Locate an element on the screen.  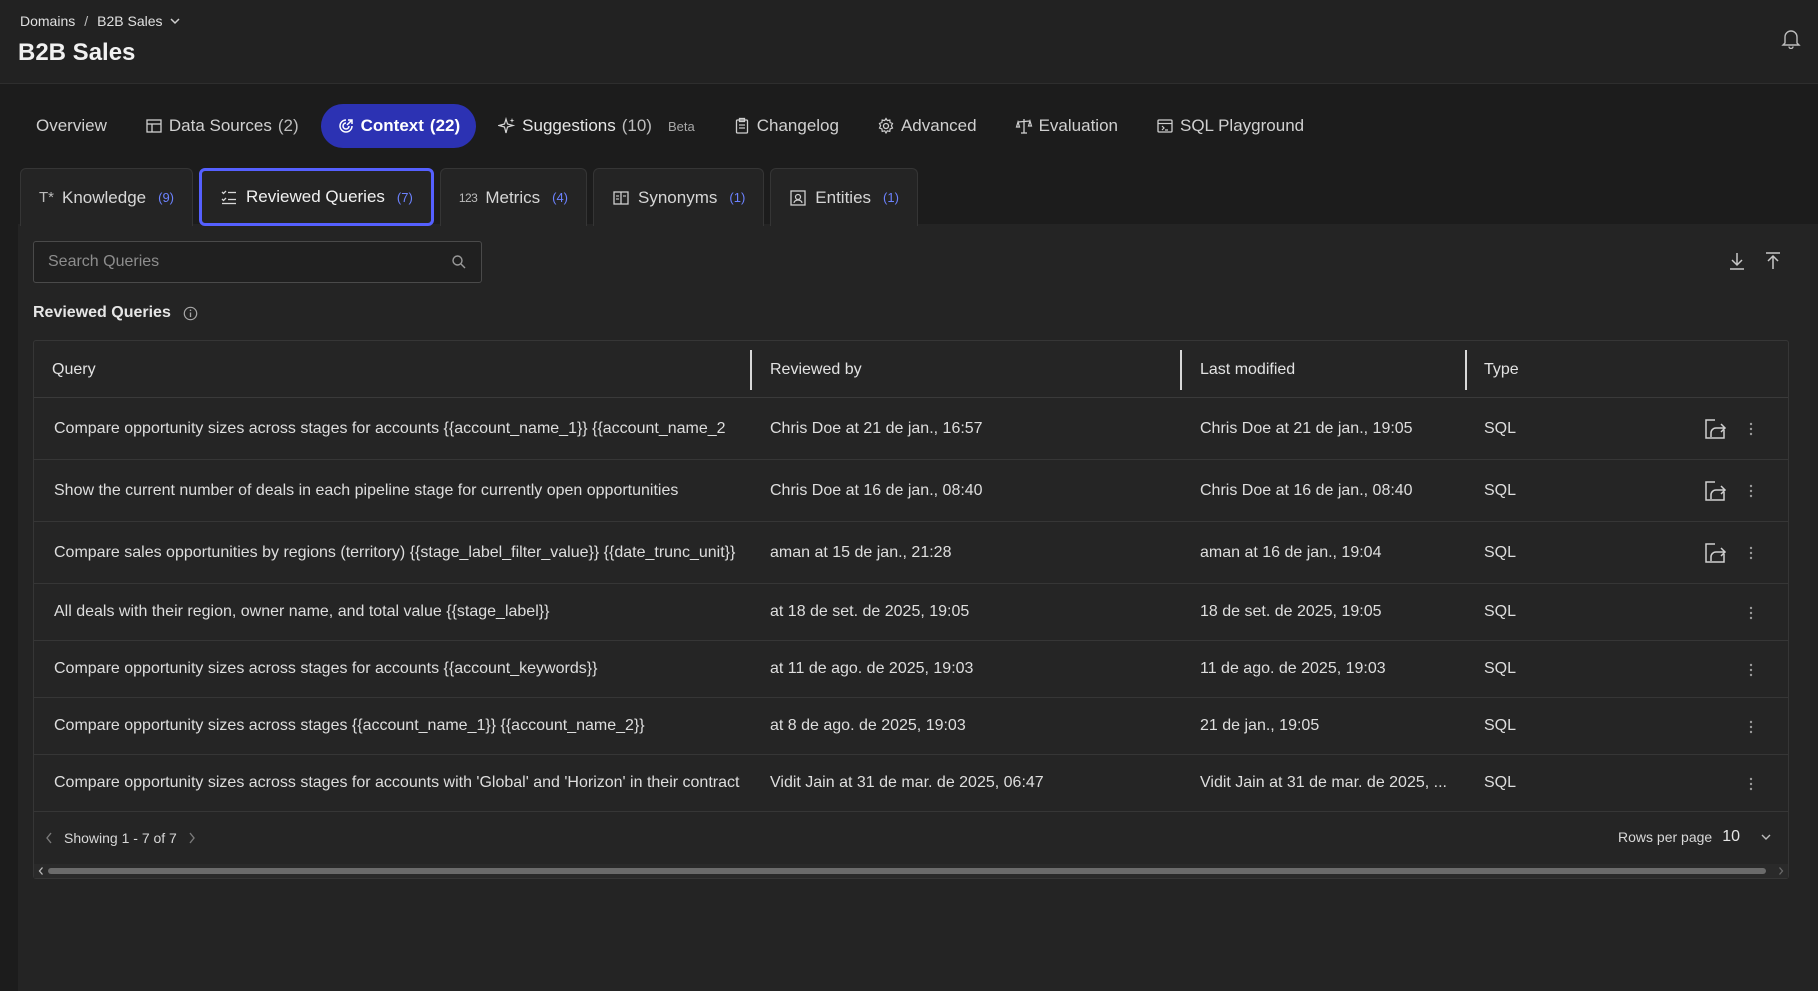
tab-label: Suggestions is located at coordinates (569, 125).